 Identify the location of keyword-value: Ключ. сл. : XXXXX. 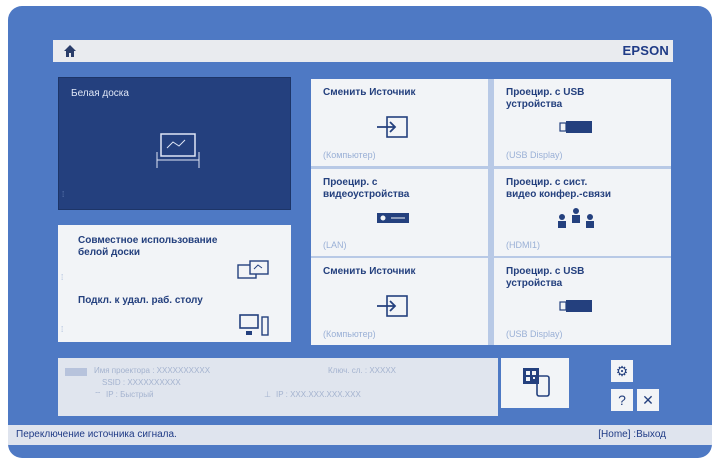
(362, 370).